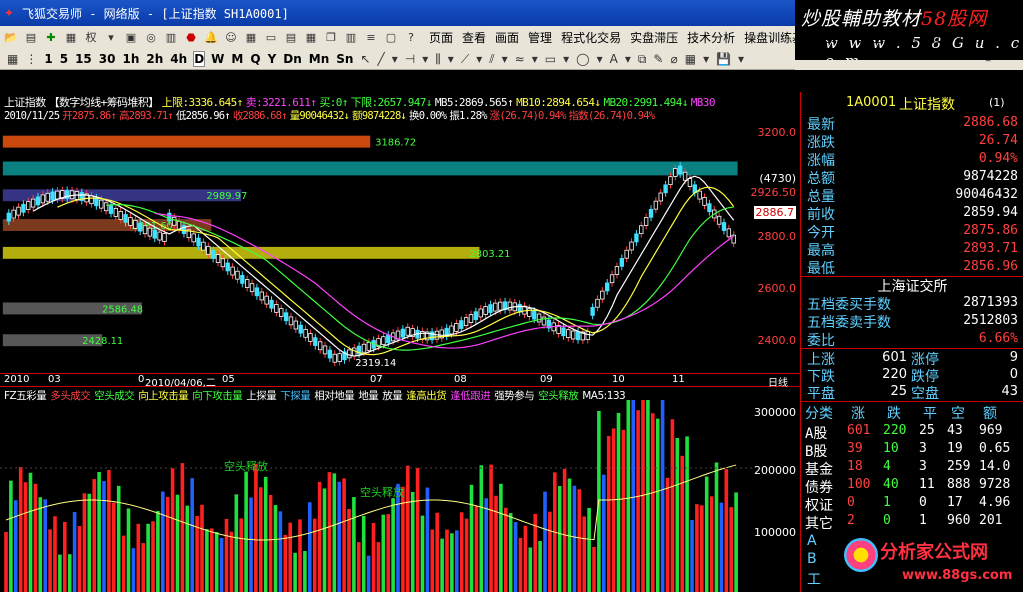 The height and width of the screenshot is (592, 1023). I want to click on menu-item: 画面, so click(507, 37).